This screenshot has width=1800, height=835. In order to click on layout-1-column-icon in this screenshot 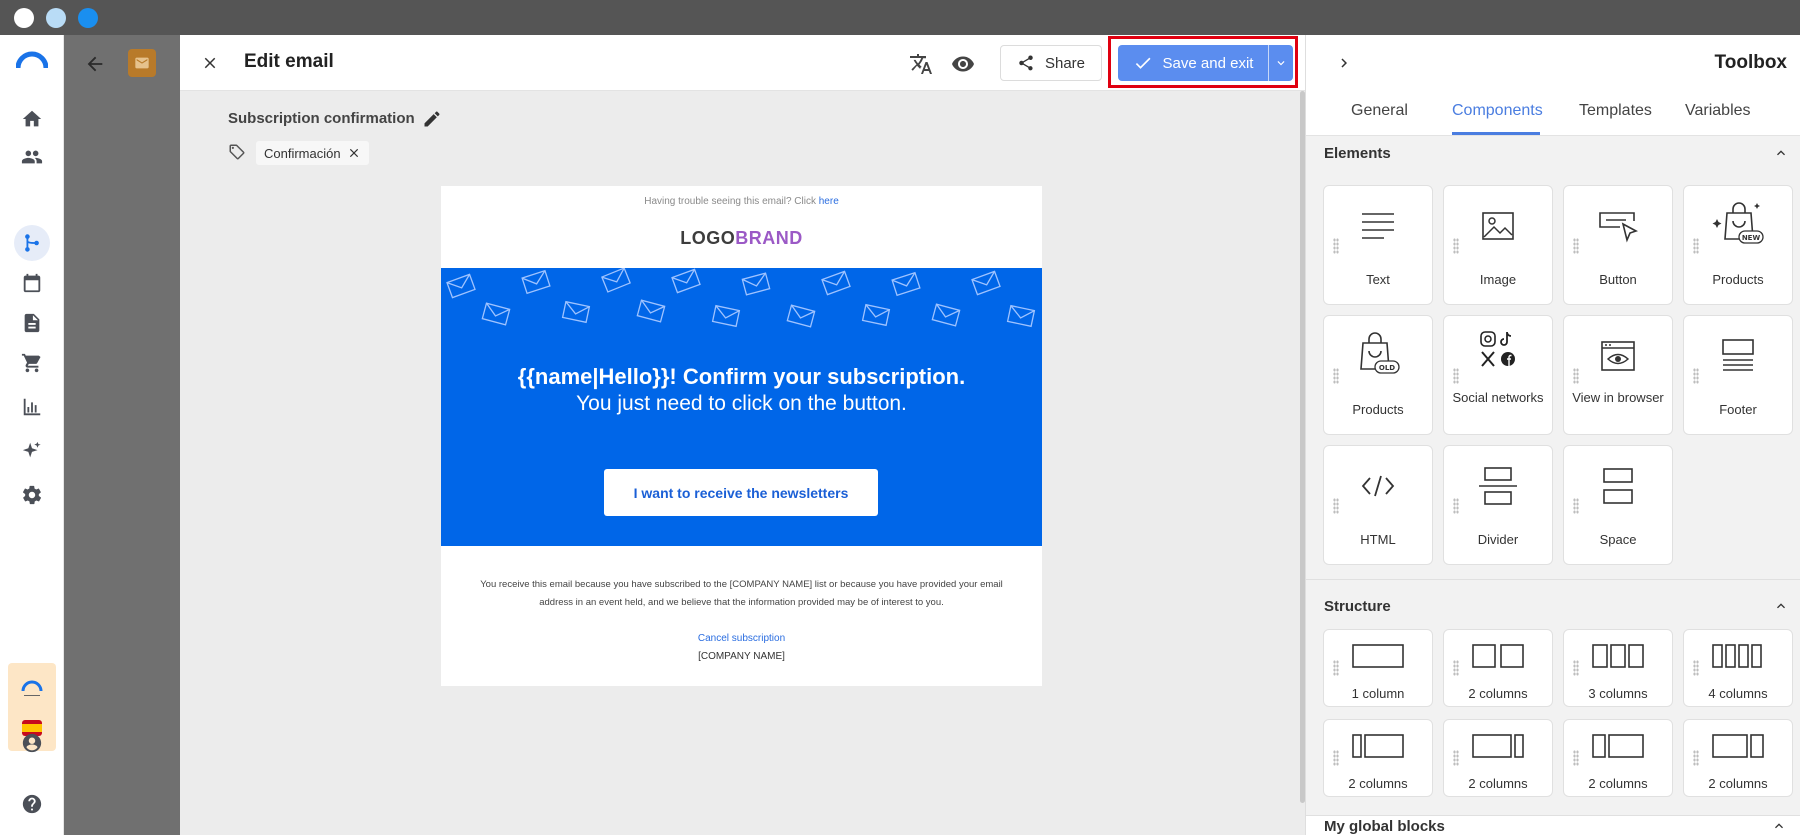, I will do `click(1378, 656)`.